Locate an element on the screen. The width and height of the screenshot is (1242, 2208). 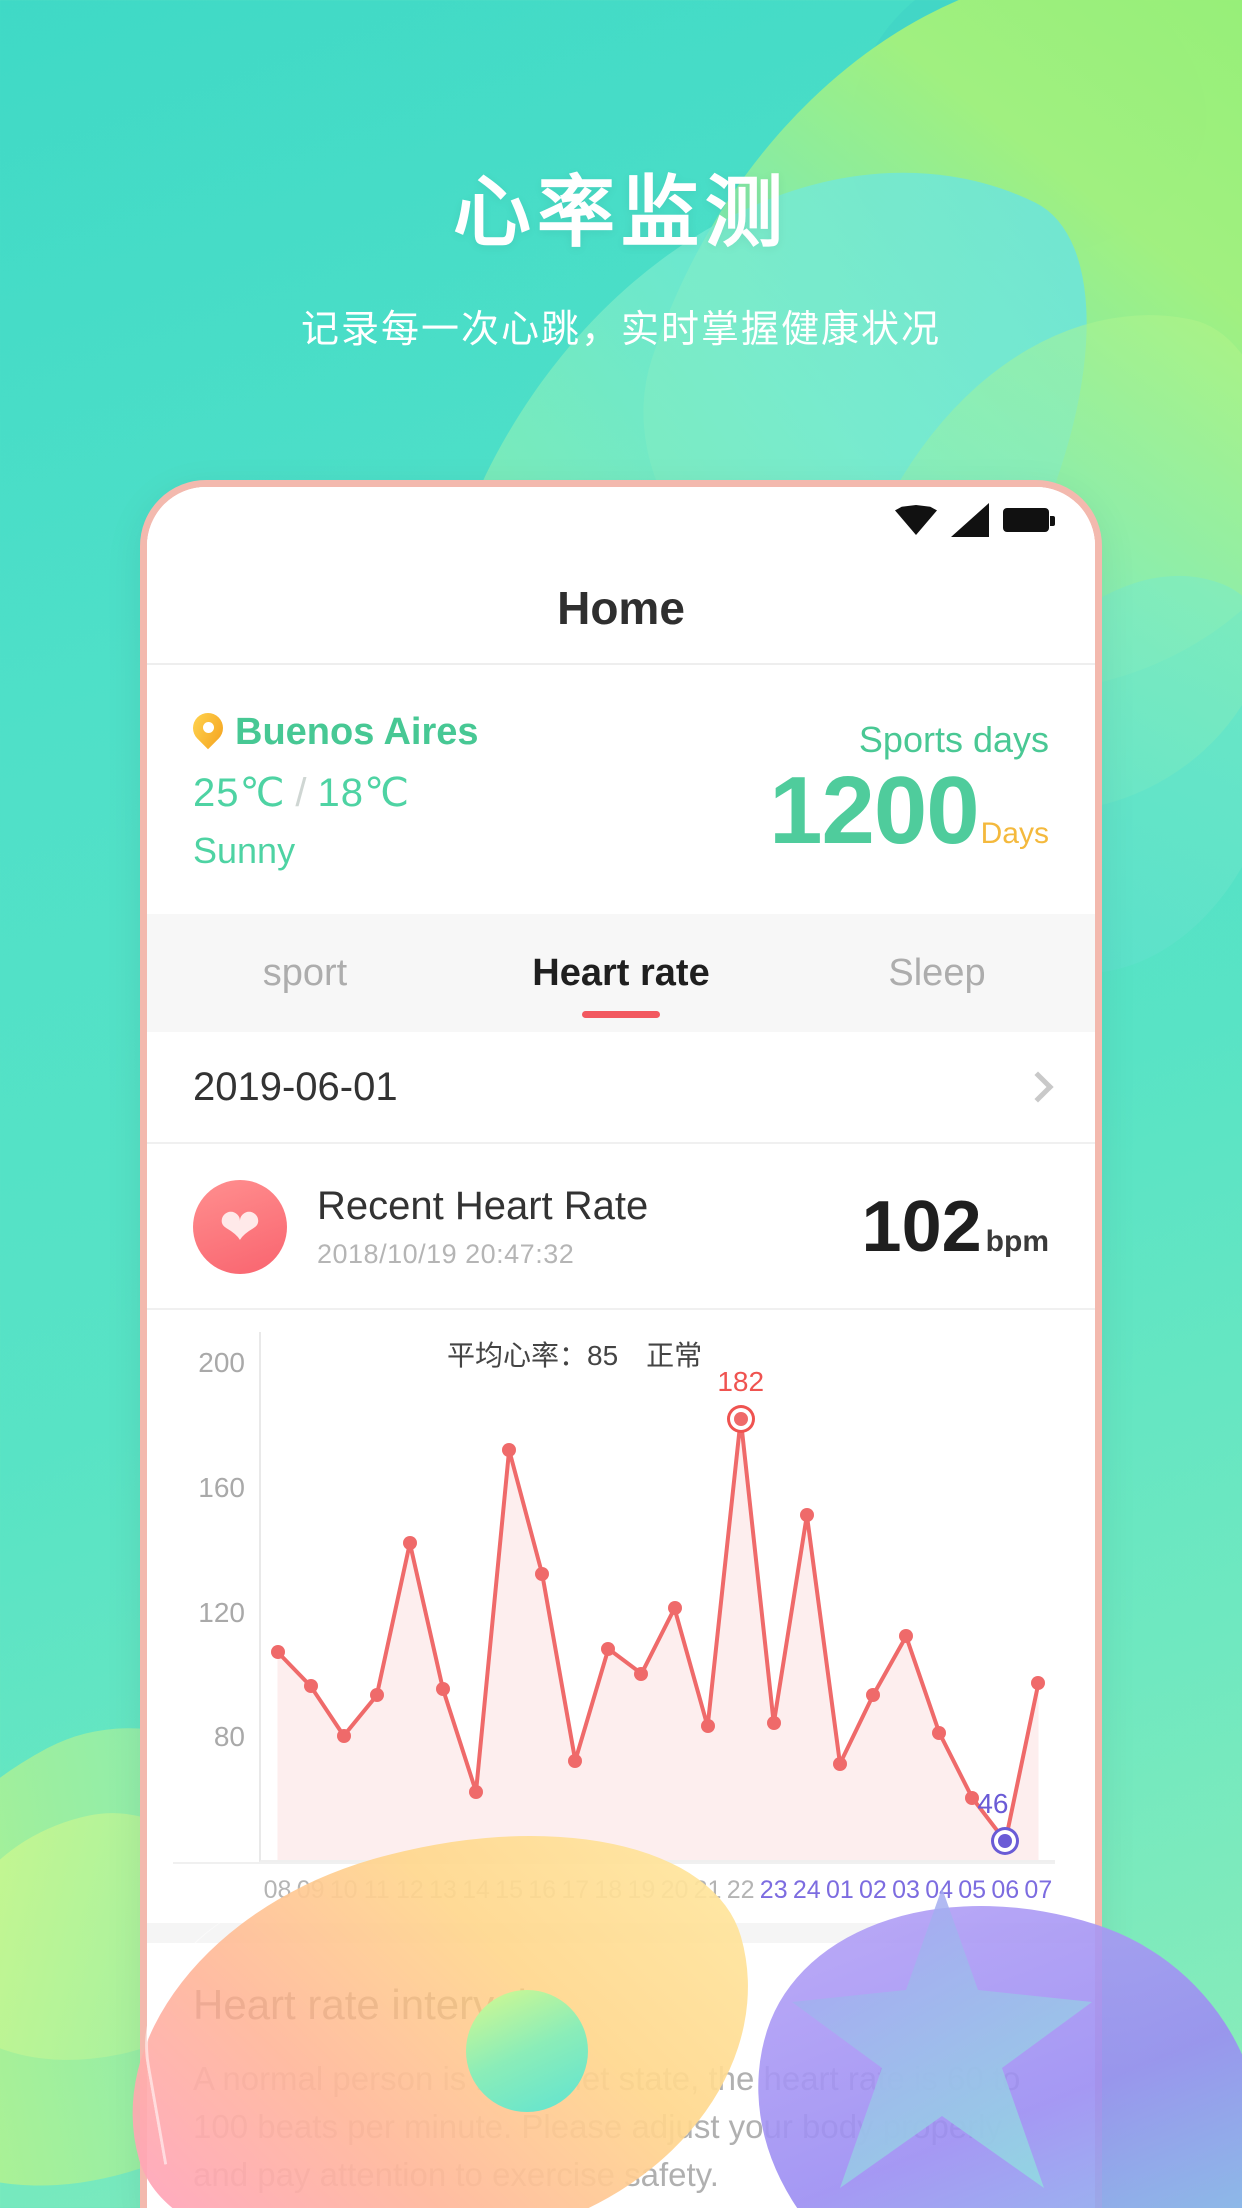
wifi-icon is located at coordinates (916, 520).